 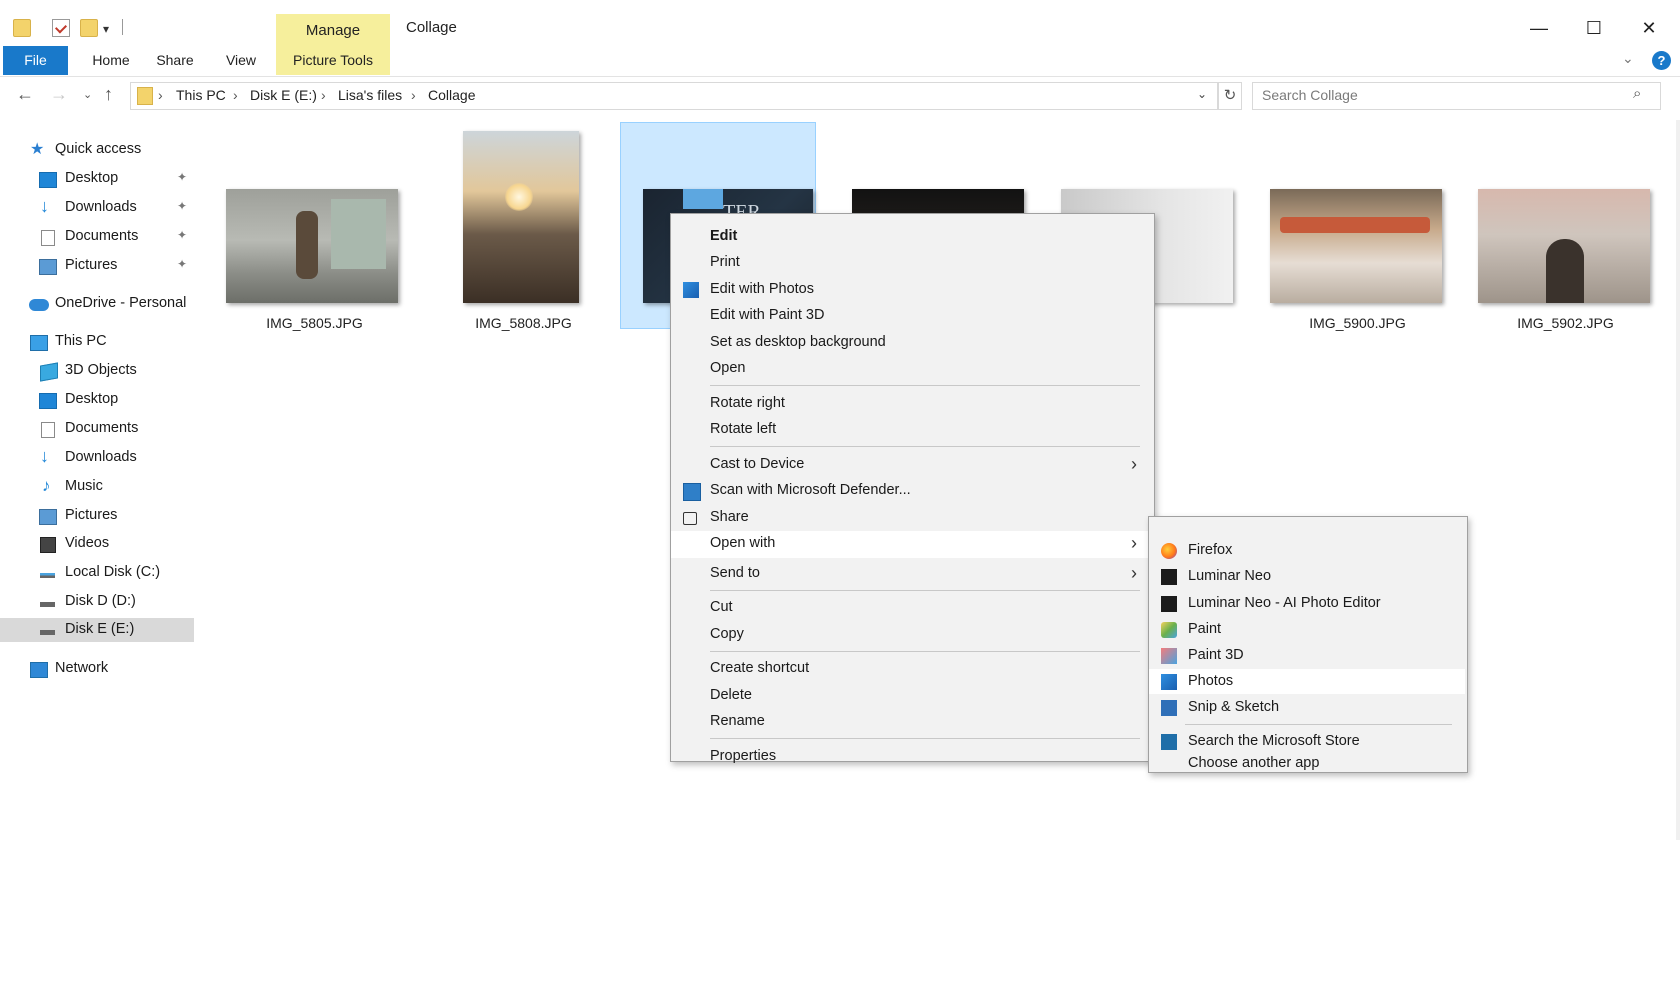 What do you see at coordinates (283, 95) in the screenshot?
I see `breadcrumb-disk-e: Disk E (E:)` at bounding box center [283, 95].